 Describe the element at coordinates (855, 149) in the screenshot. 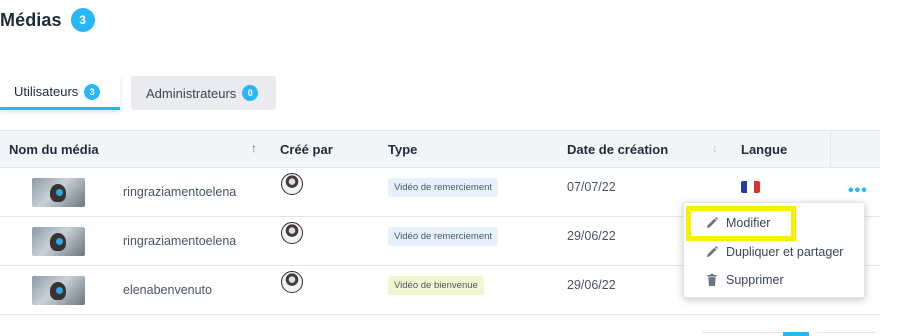

I see `actions-column-header` at that location.